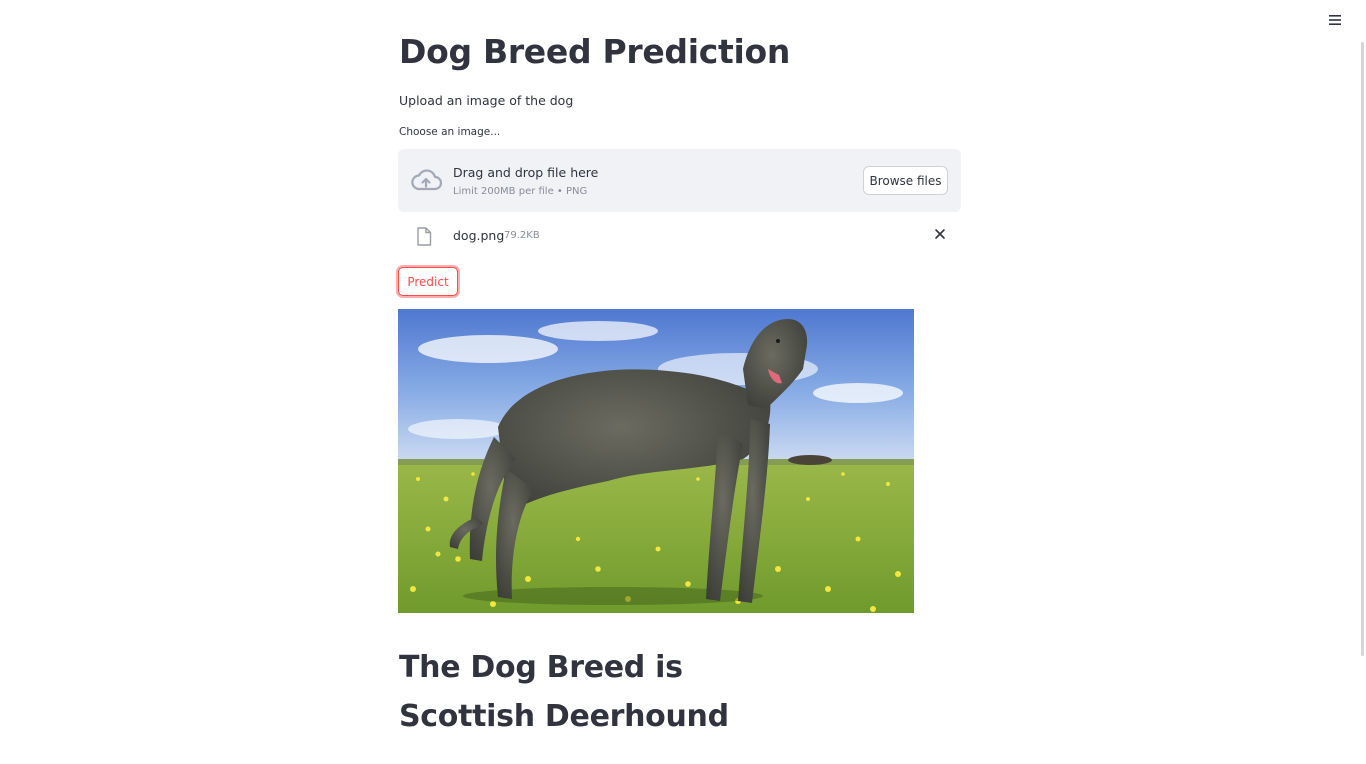 This screenshot has height=764, width=1366. Describe the element at coordinates (426, 180) in the screenshot. I see `cloud-upload-icon` at that location.